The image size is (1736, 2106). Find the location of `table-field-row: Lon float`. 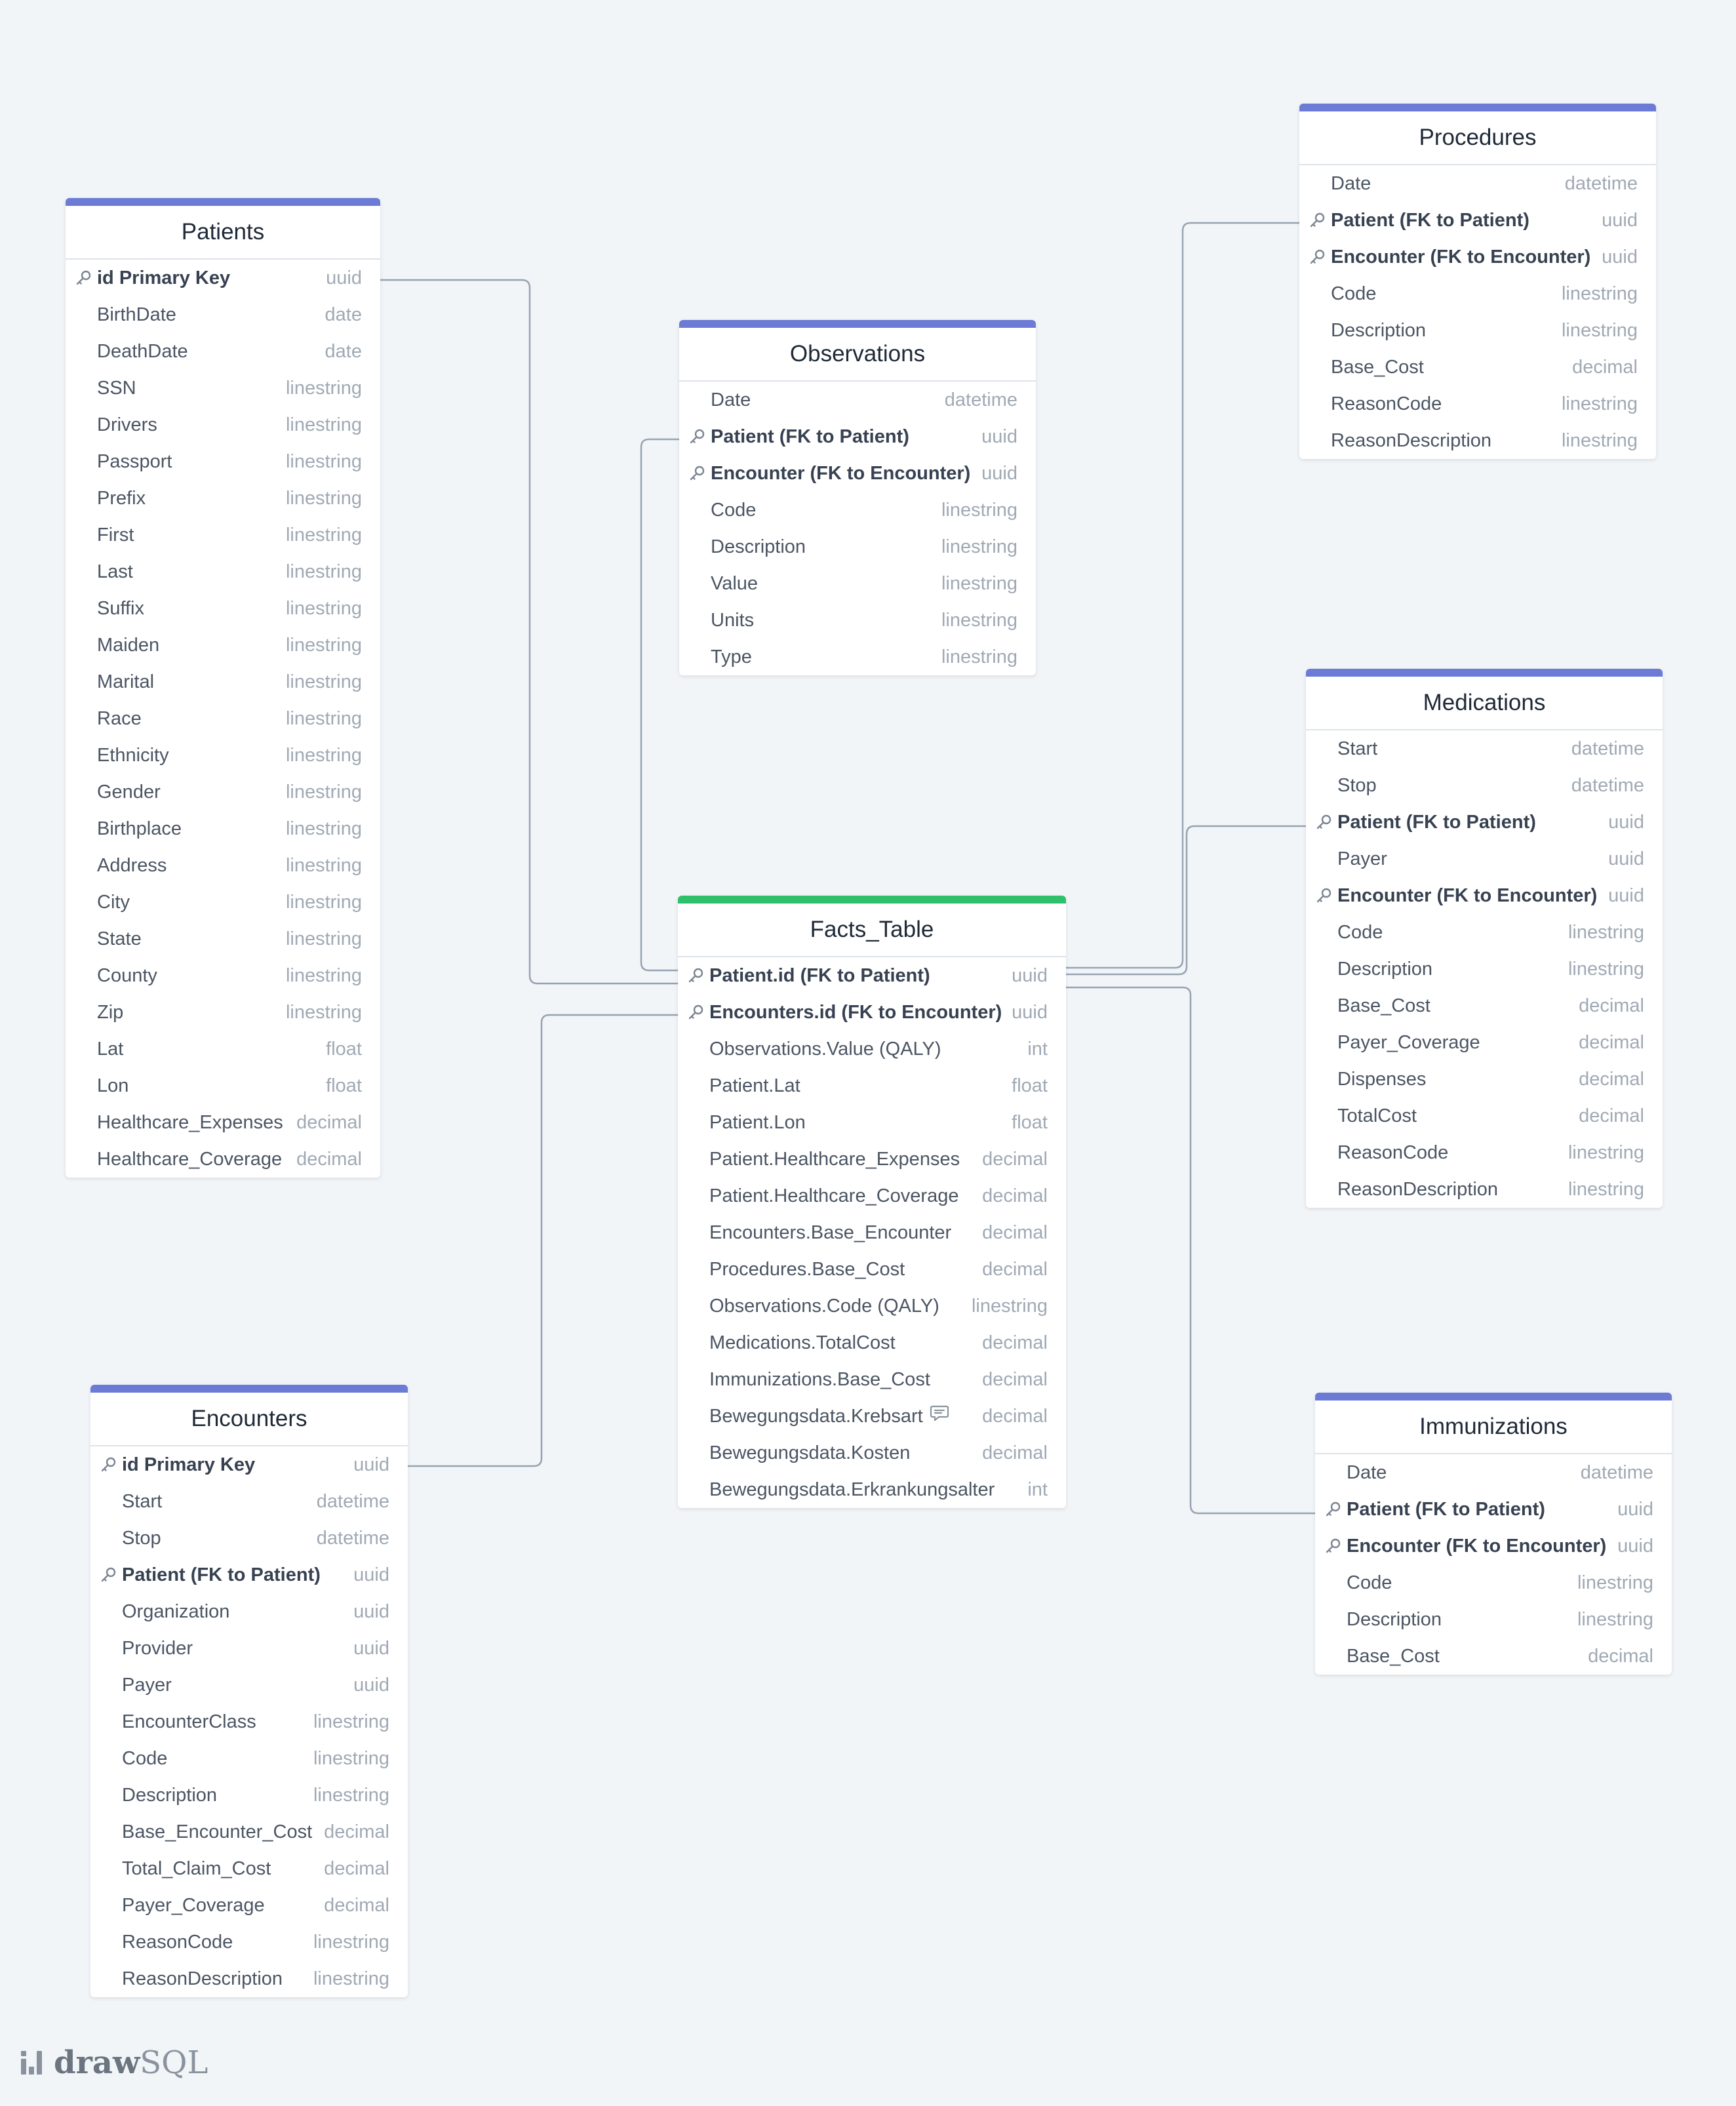

table-field-row: Lon float is located at coordinates (223, 1085).